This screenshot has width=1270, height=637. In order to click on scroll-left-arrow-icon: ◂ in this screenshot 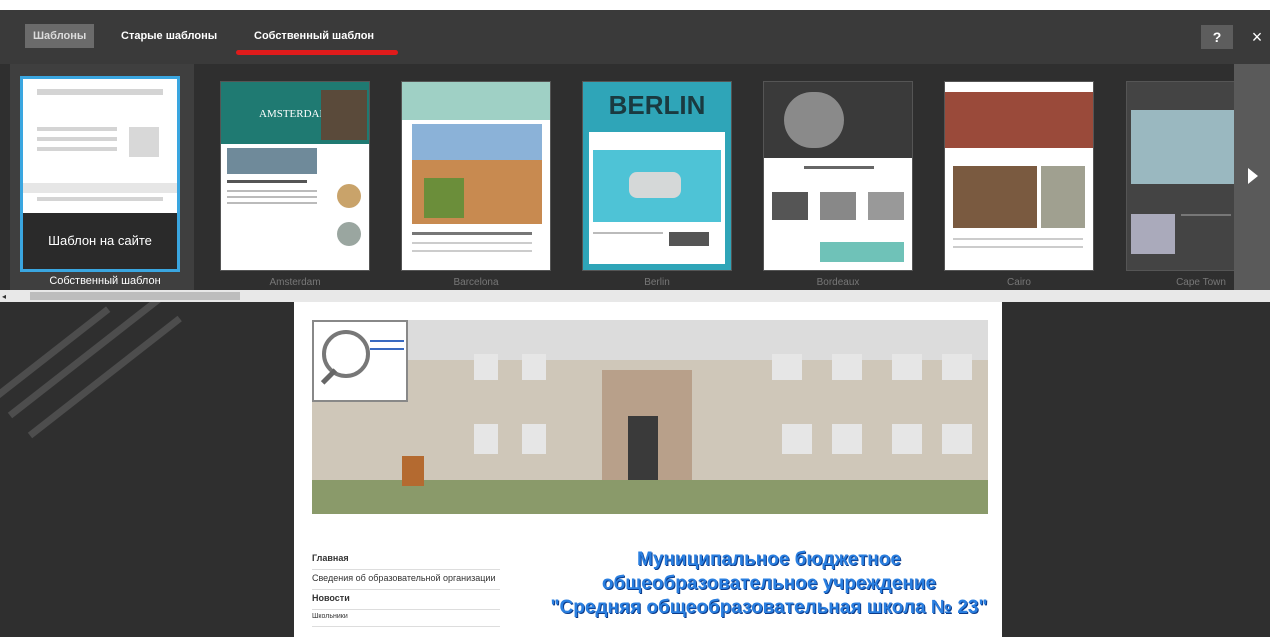, I will do `click(4, 296)`.